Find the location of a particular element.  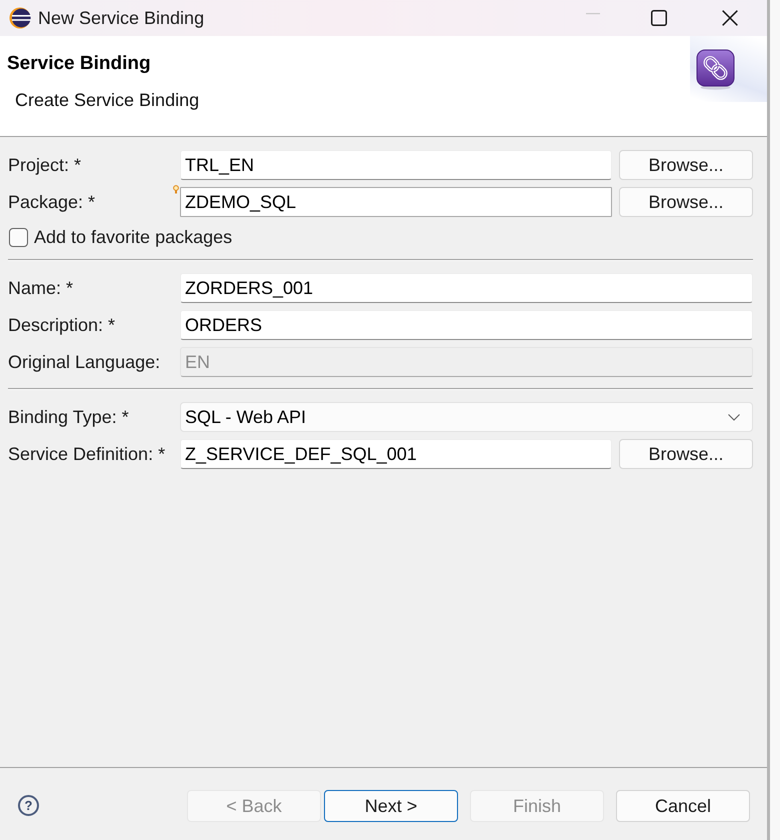

close-icon is located at coordinates (730, 18).